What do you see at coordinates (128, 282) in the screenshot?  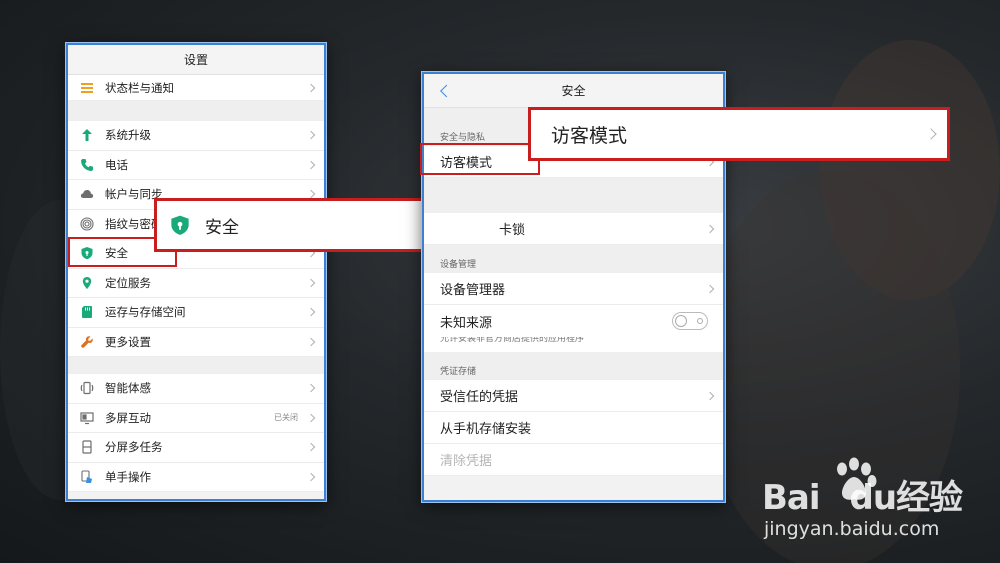 I see `settings-item-label: 定位服务` at bounding box center [128, 282].